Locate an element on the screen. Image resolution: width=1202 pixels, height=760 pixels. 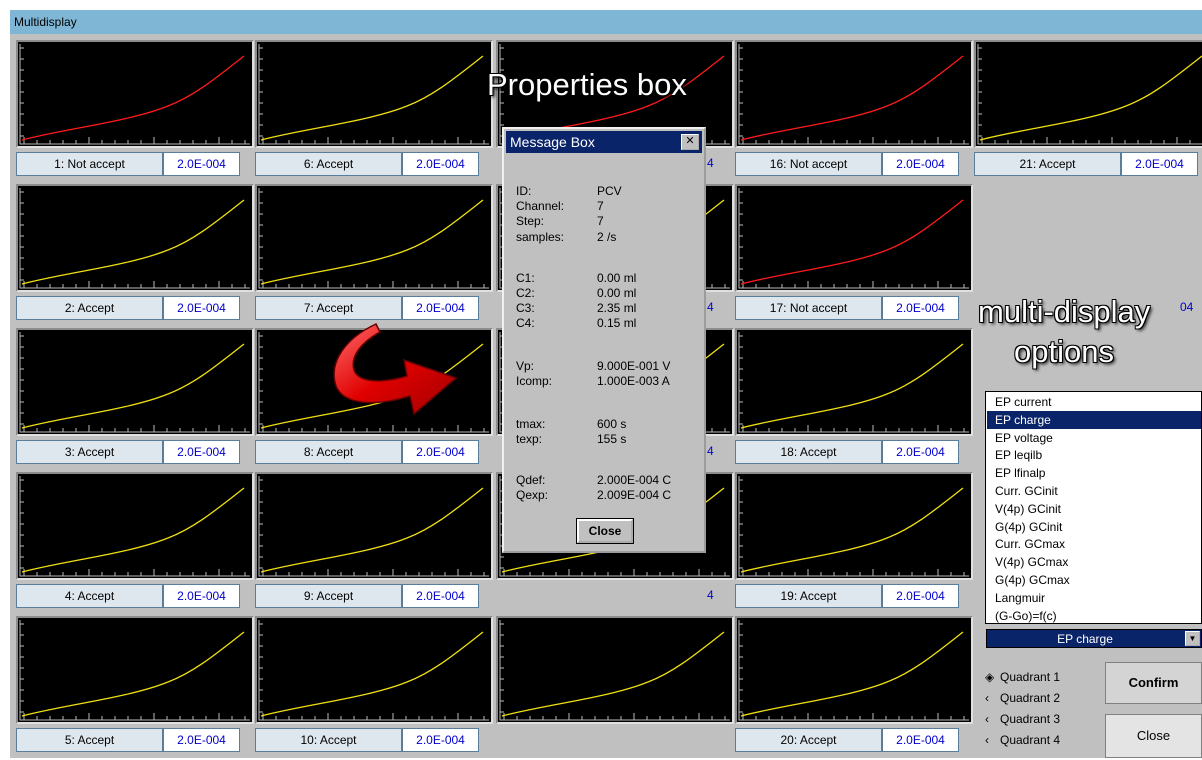
plot-status-label: 8: Accept is located at coordinates (328, 452).